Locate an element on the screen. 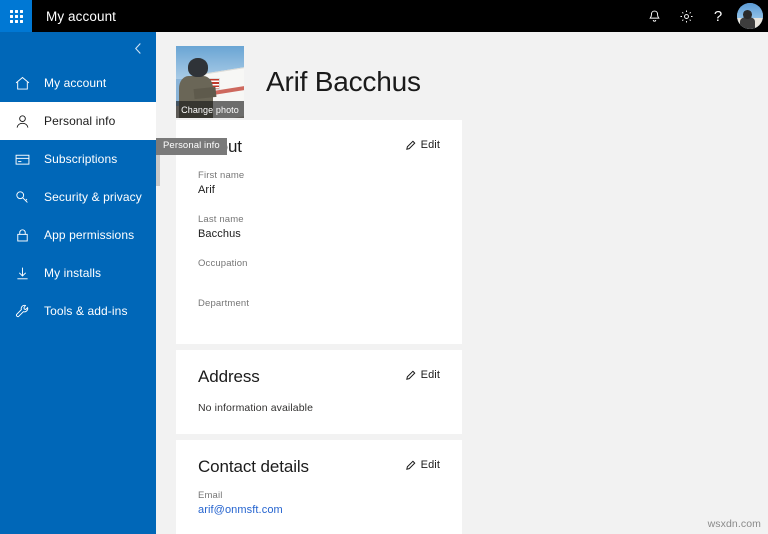 The height and width of the screenshot is (534, 768). download-icon is located at coordinates (22, 273).